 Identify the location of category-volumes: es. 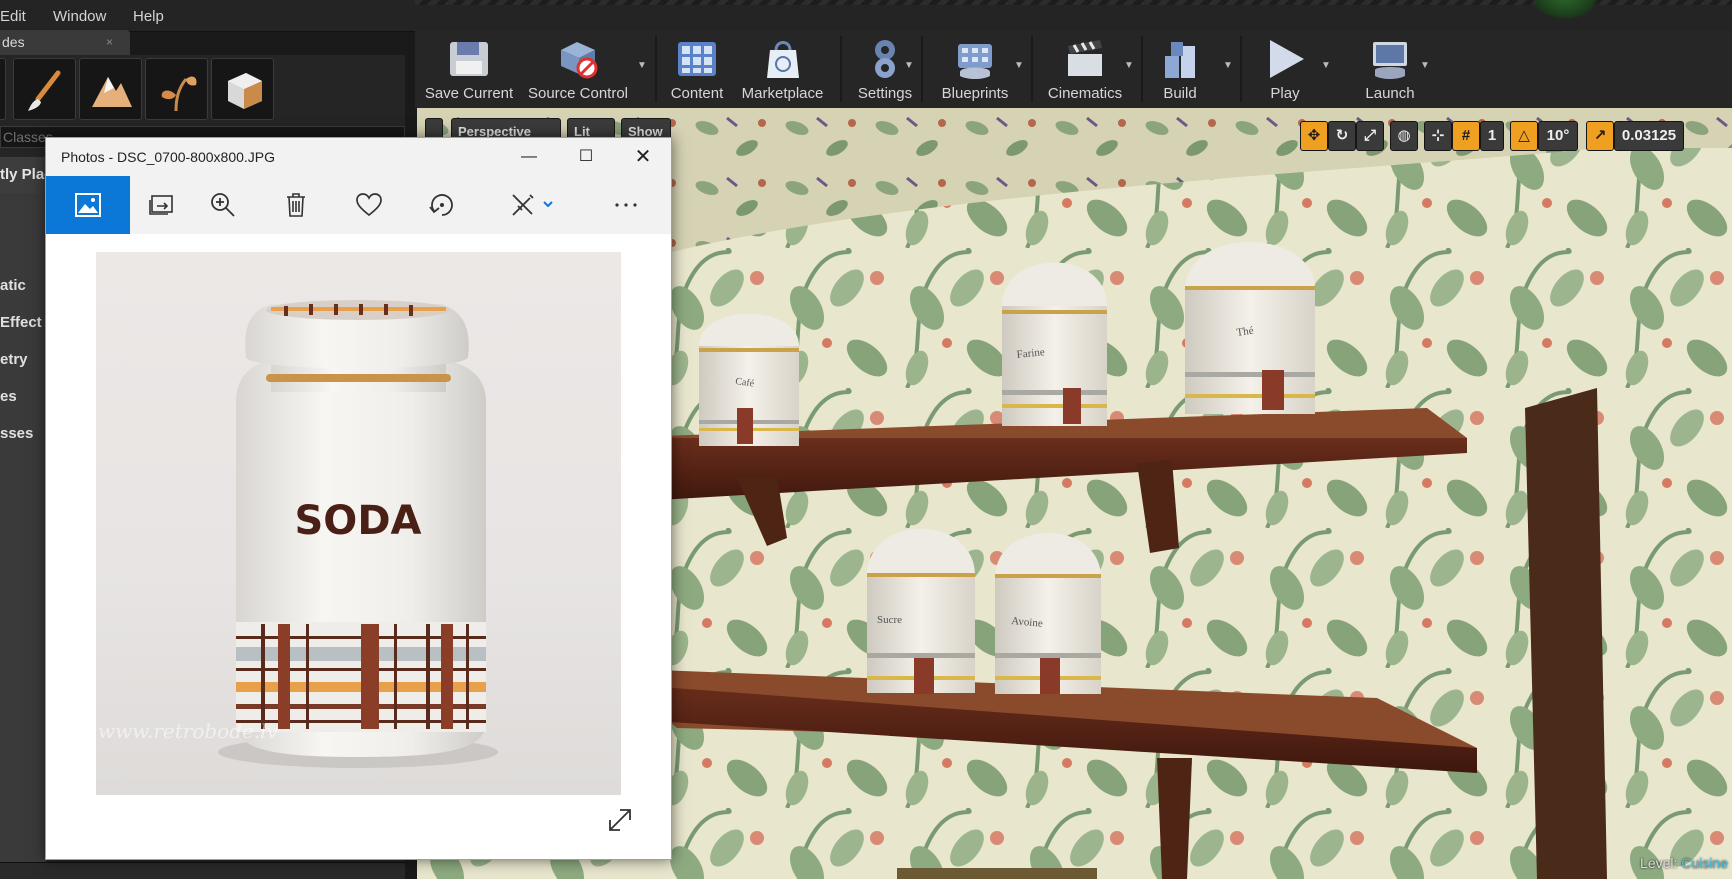
(8, 396).